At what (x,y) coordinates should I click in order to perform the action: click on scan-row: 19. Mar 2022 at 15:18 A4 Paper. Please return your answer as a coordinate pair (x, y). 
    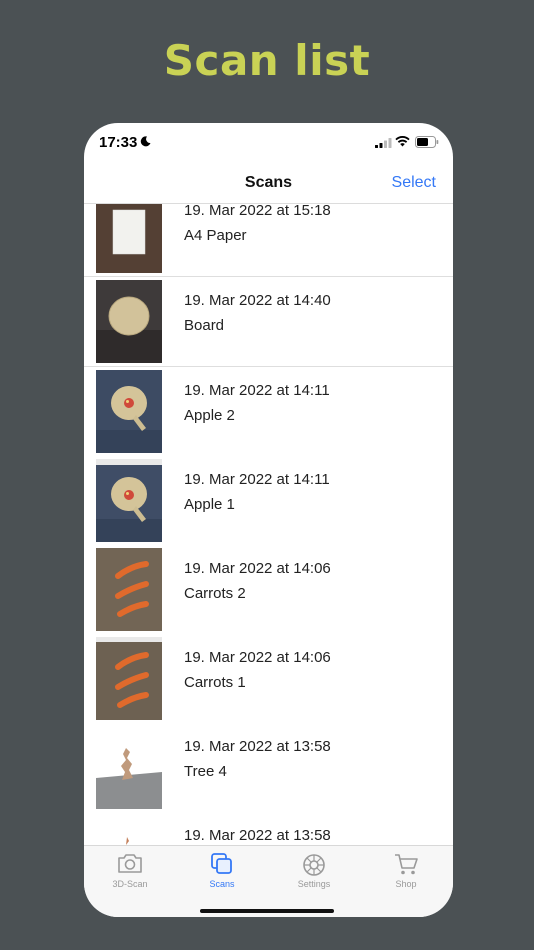
    Looking at the image, I should click on (268, 240).